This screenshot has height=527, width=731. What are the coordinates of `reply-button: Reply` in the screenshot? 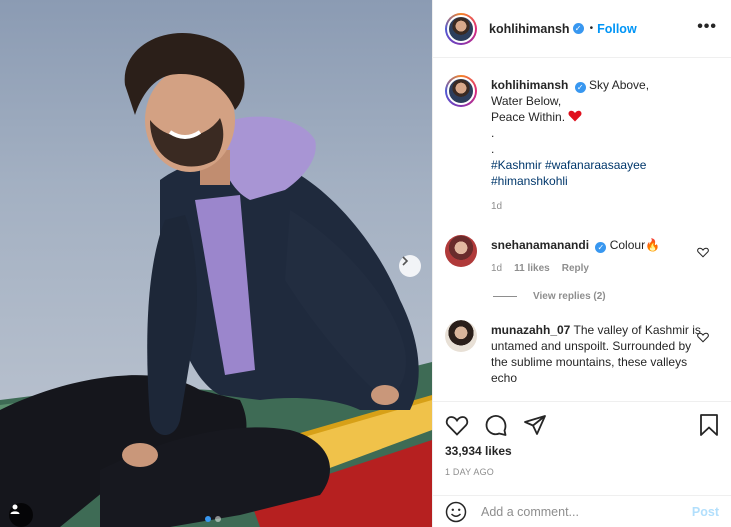 It's located at (575, 269).